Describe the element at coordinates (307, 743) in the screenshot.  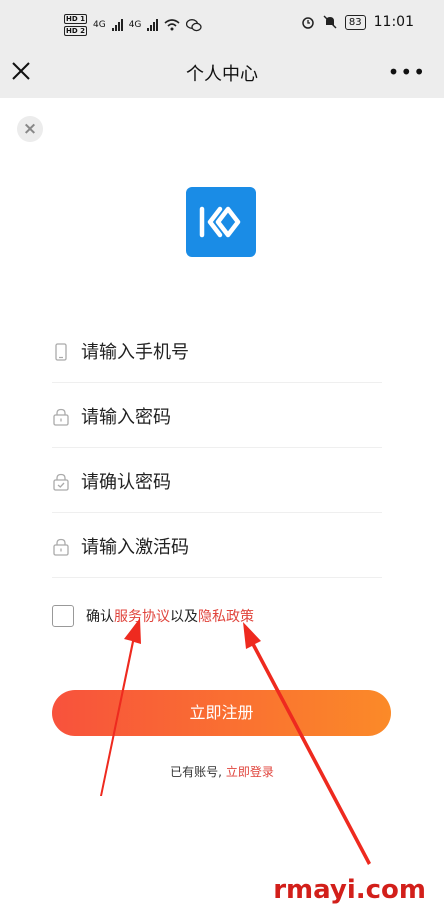
I see `arrow-to-privacy-link` at that location.